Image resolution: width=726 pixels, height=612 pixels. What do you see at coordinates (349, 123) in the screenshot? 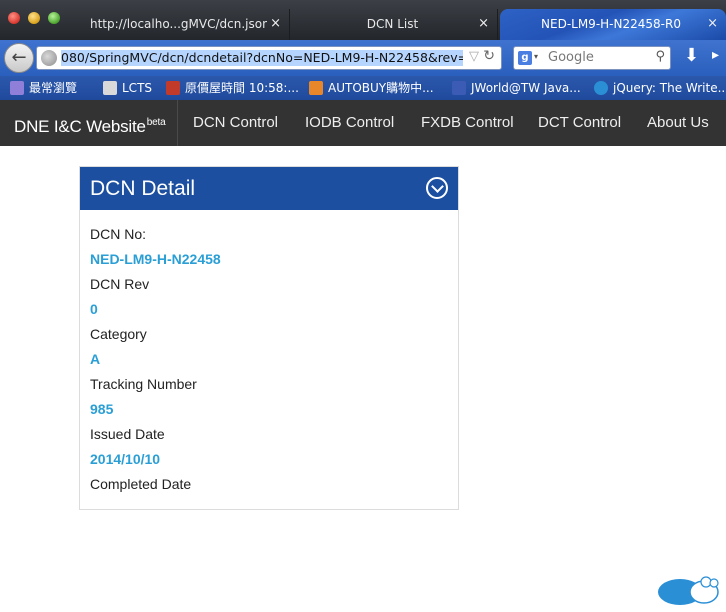
I see `nav-iodb-control: IODB Control` at bounding box center [349, 123].